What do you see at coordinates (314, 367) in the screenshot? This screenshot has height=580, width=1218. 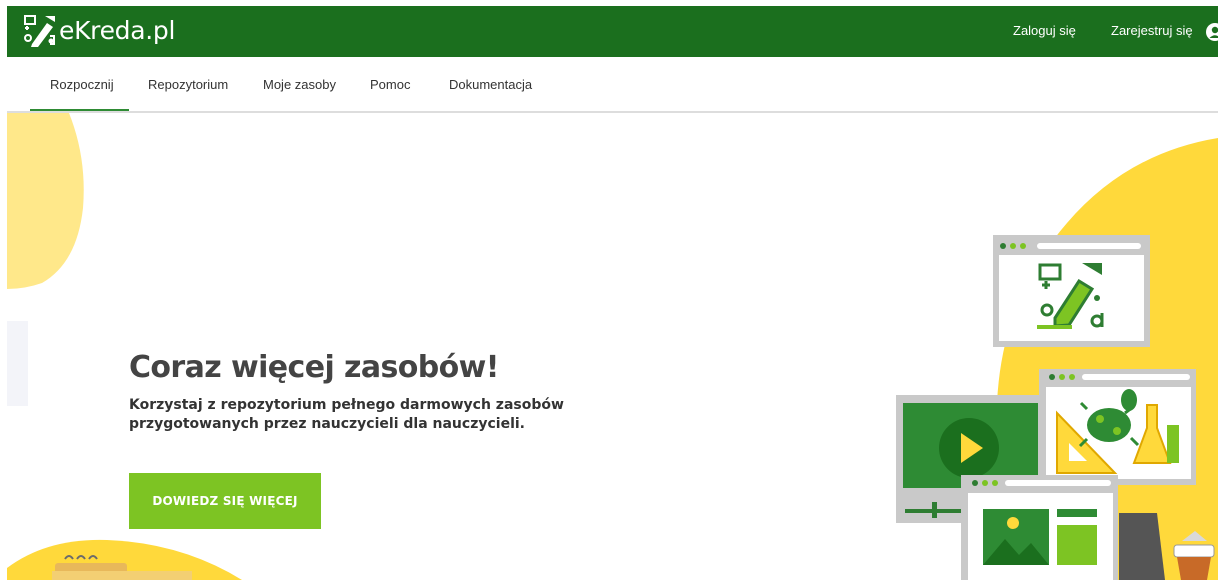 I see `hero-title: Coraz więcej zasobów!` at bounding box center [314, 367].